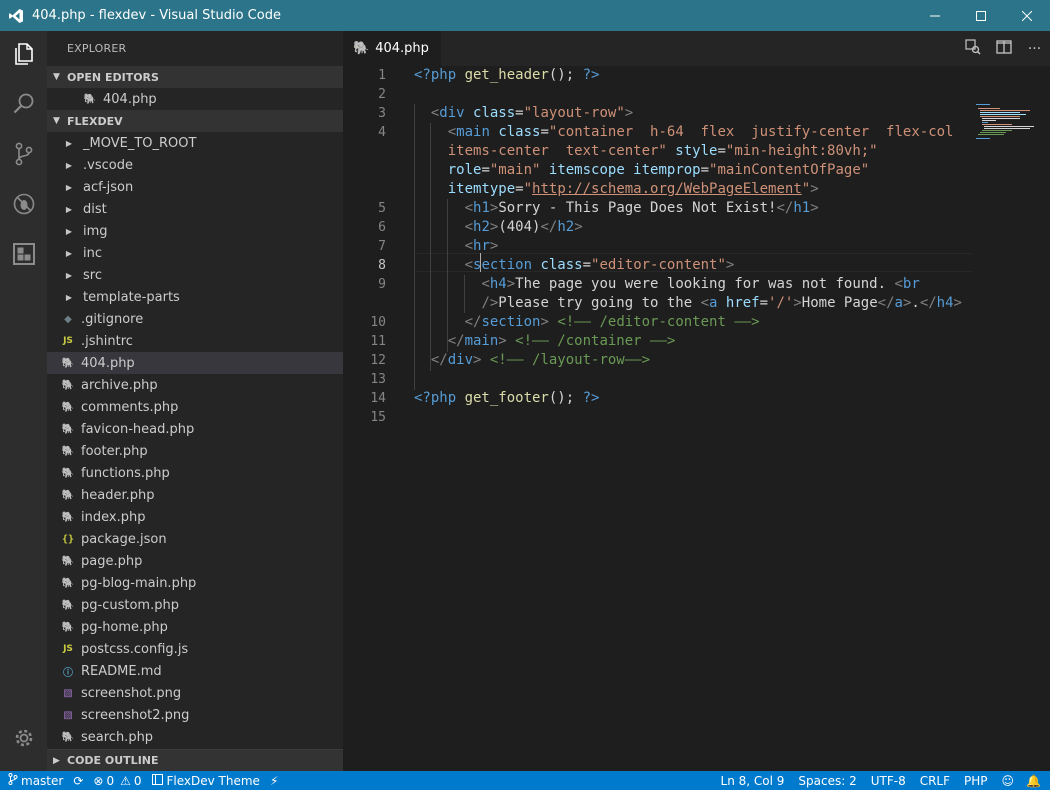 Image resolution: width=1050 pixels, height=790 pixels. I want to click on code-text: <section class="editor-content">, so click(599, 265).